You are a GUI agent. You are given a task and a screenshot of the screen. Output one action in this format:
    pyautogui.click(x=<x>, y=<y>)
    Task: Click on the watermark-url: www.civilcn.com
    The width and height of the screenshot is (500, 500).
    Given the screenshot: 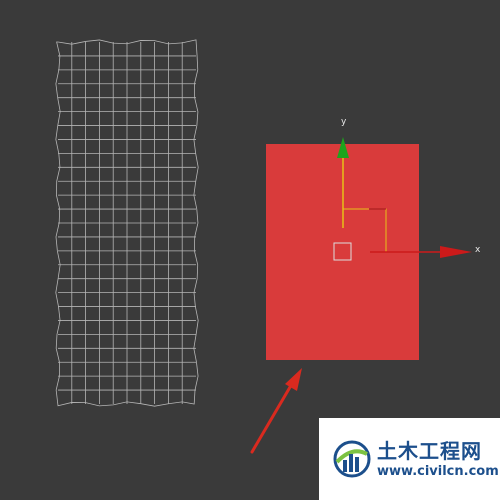 What is the action you would take?
    pyautogui.click(x=438, y=471)
    